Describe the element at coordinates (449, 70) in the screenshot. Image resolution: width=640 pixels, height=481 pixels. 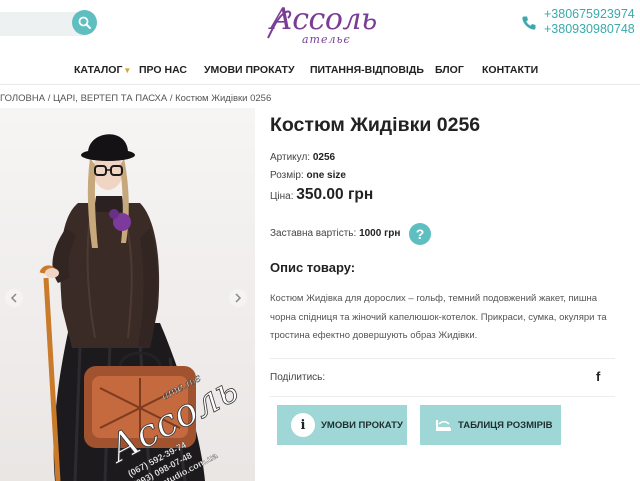
I see `nav-item-blog: БЛОГ` at that location.